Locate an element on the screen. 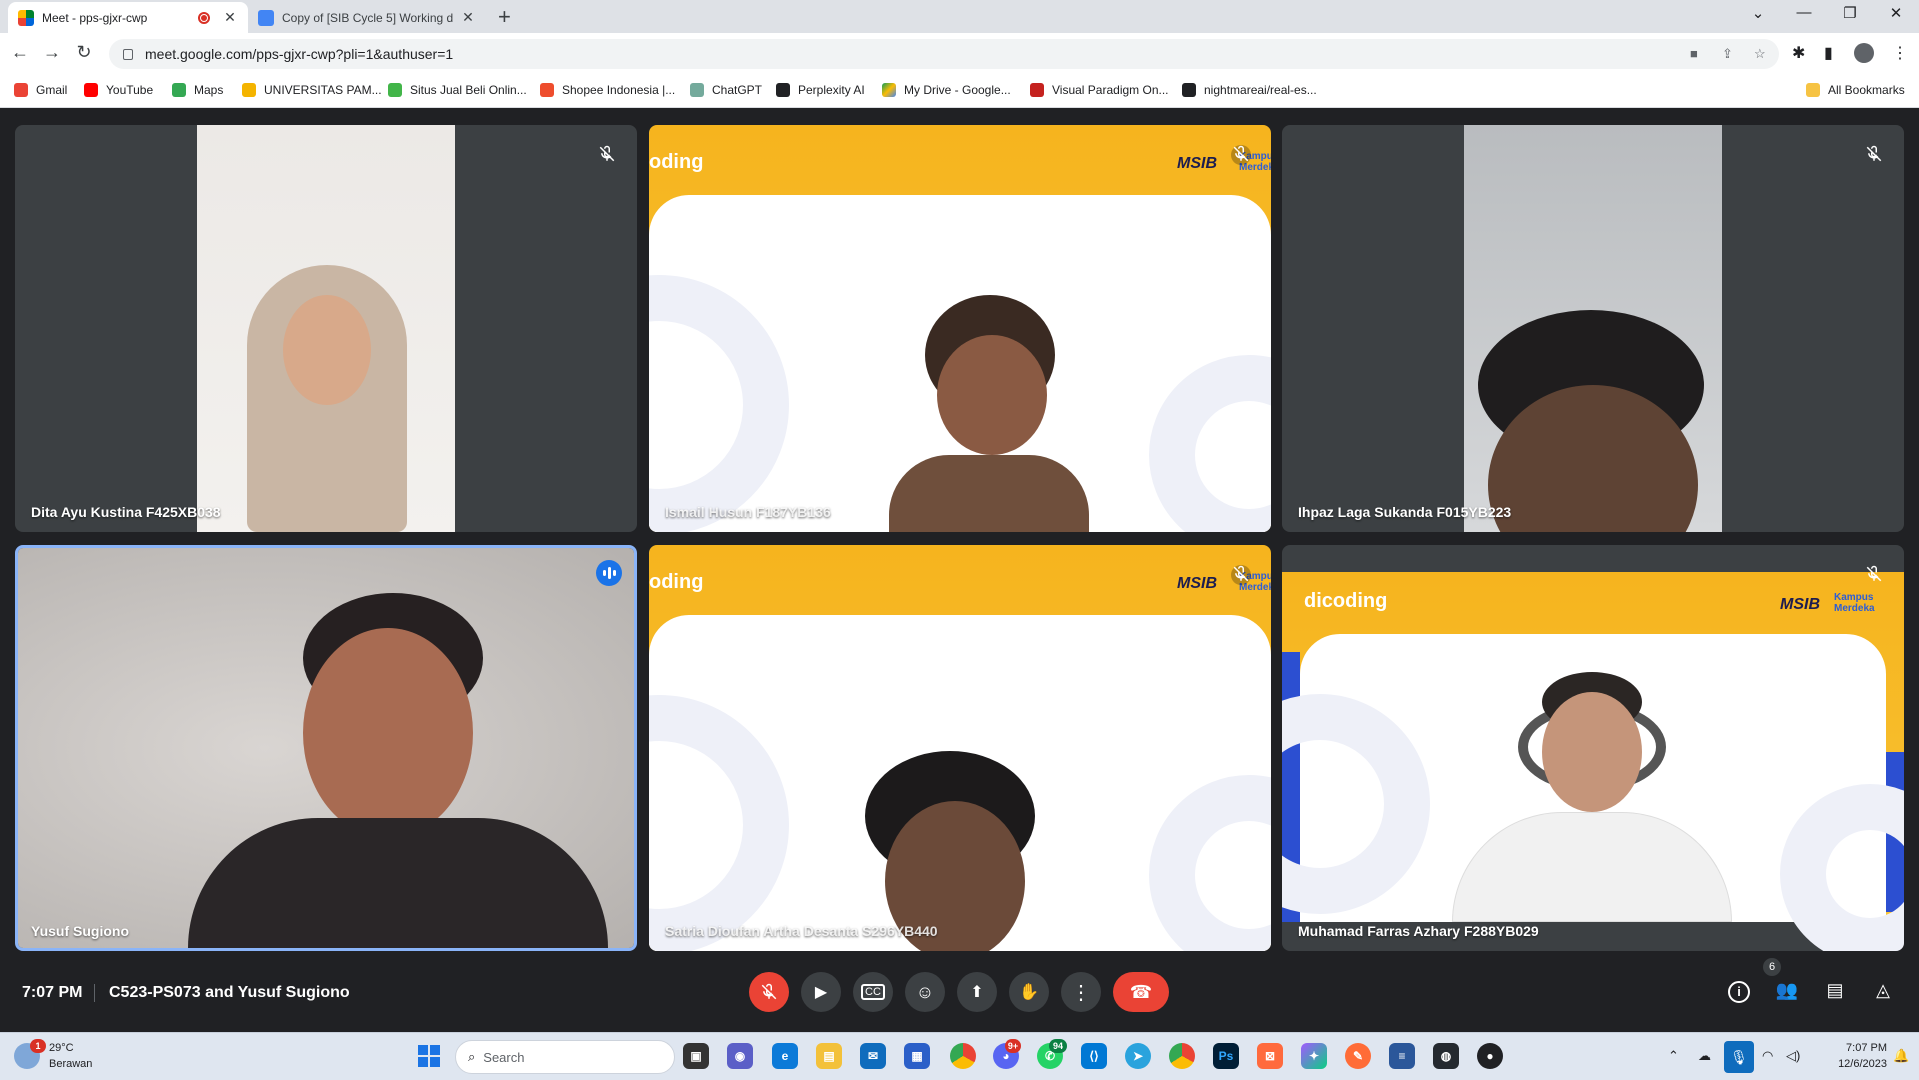 Image resolution: width=1919 pixels, height=1080 pixels. telegram-icon: ➤ is located at coordinates (1138, 1056).